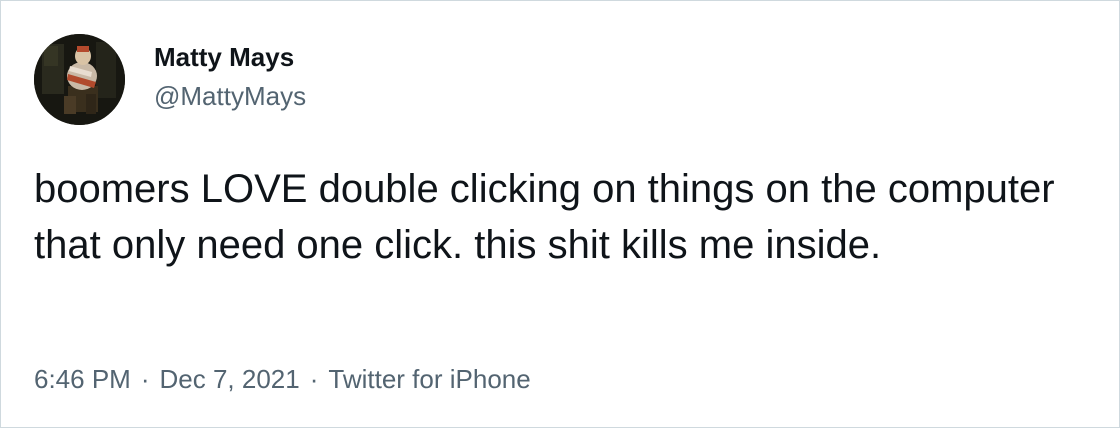 The height and width of the screenshot is (428, 1120). What do you see at coordinates (82, 379) in the screenshot?
I see `tweet-time: 6:46 PM` at bounding box center [82, 379].